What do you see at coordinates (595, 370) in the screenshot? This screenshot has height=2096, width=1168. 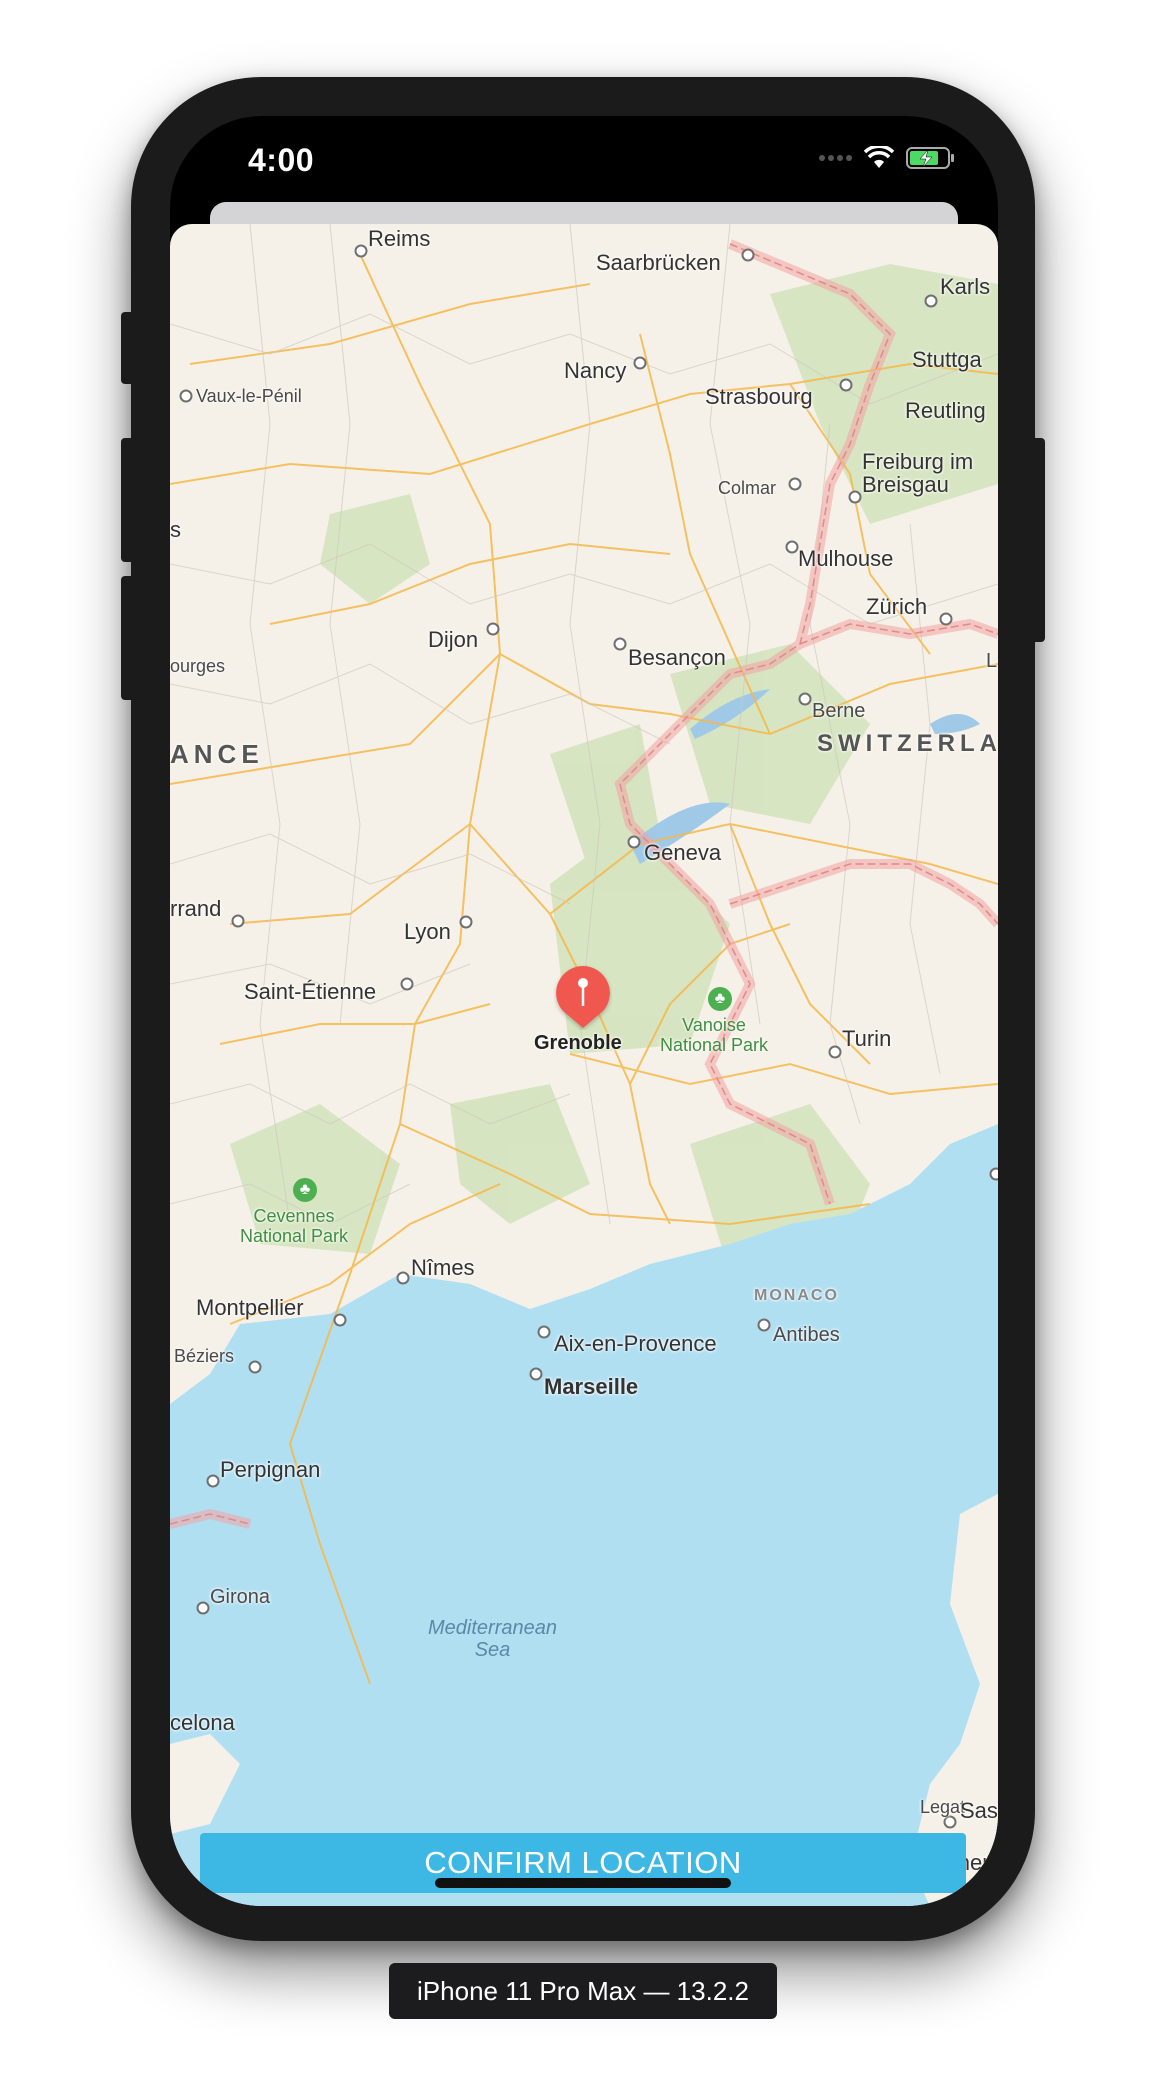 I see `city-label: Nancy` at bounding box center [595, 370].